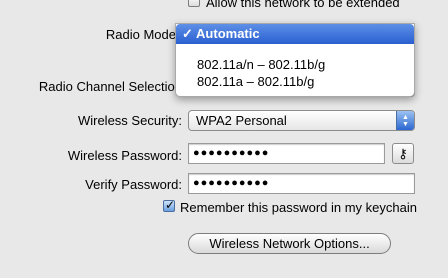 Image resolution: width=448 pixels, height=278 pixels. What do you see at coordinates (295, 81) in the screenshot?
I see `radio-mode-option: 802.11a – 802.11b/g` at bounding box center [295, 81].